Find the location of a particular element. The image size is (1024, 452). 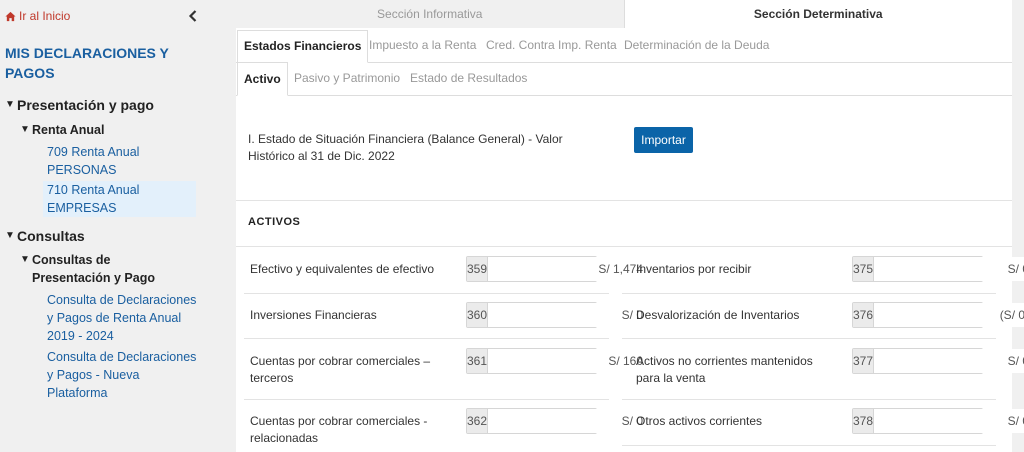

tree-node-consultas-presentacion: ▼ Consultas de Presentación y Pago is located at coordinates (107, 269).